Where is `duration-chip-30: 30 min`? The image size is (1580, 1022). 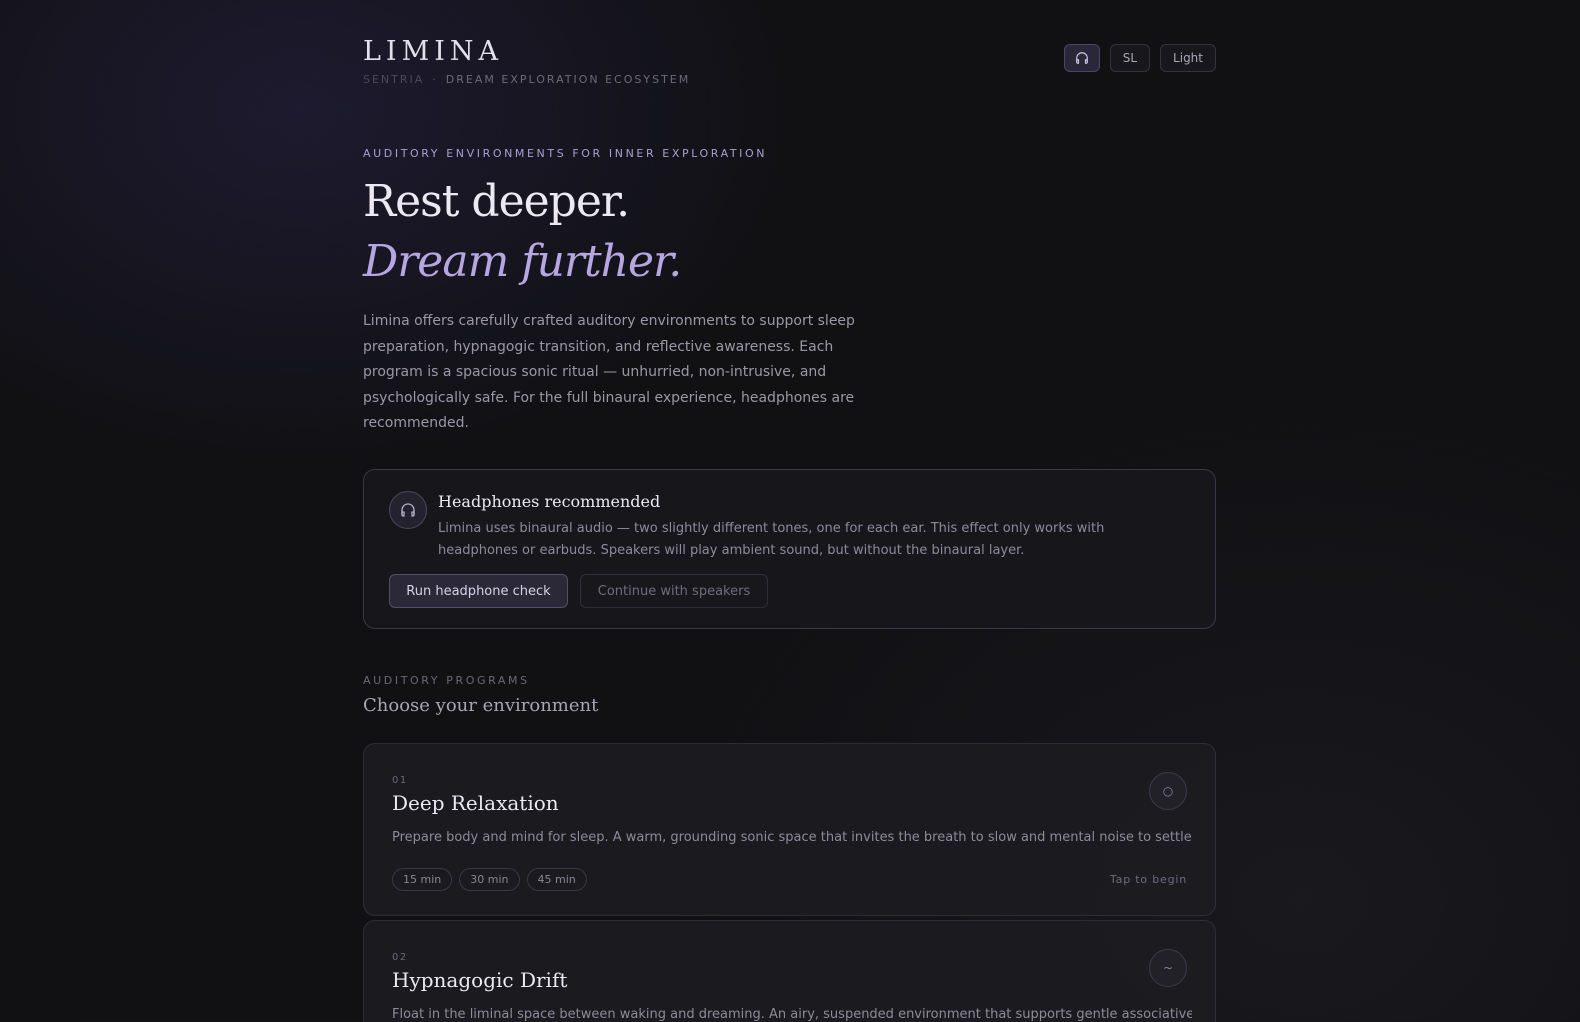 duration-chip-30: 30 min is located at coordinates (489, 879).